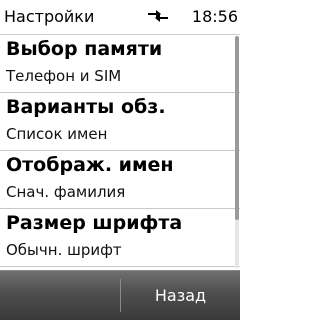 This screenshot has height=320, width=320. Describe the element at coordinates (120, 122) in the screenshot. I see `list-item-view-options: Варианты обз. Список имен` at that location.